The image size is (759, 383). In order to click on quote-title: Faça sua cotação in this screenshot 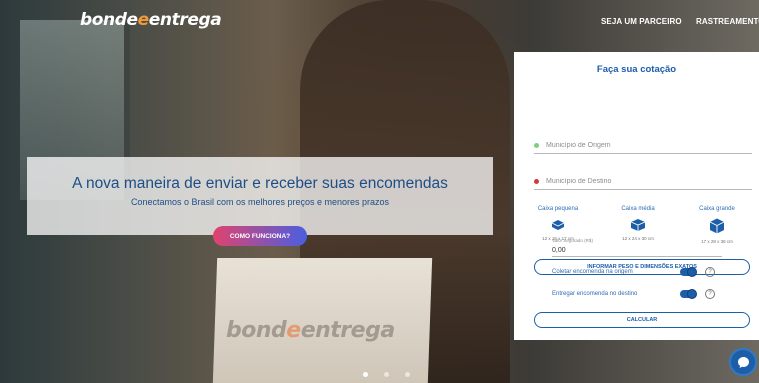, I will do `click(636, 69)`.